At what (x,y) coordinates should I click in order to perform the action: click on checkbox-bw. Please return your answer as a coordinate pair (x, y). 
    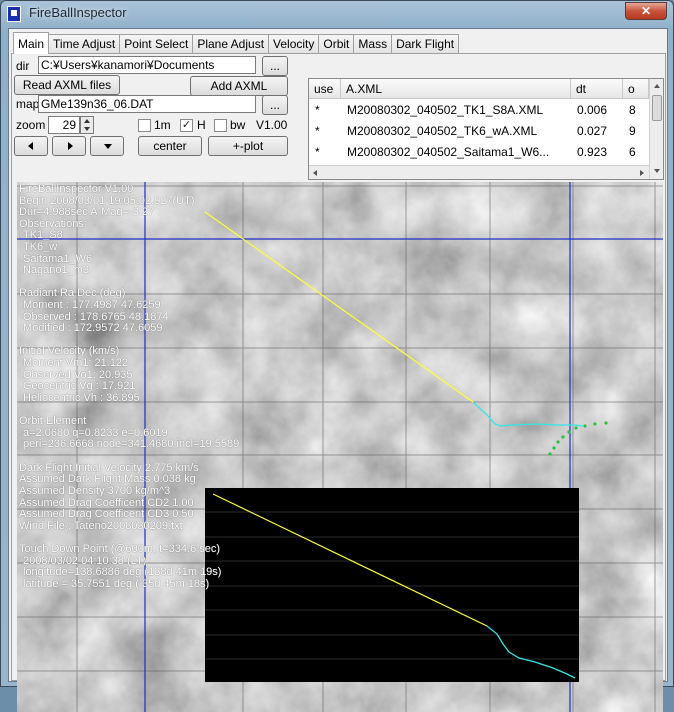
    Looking at the image, I should click on (220, 125).